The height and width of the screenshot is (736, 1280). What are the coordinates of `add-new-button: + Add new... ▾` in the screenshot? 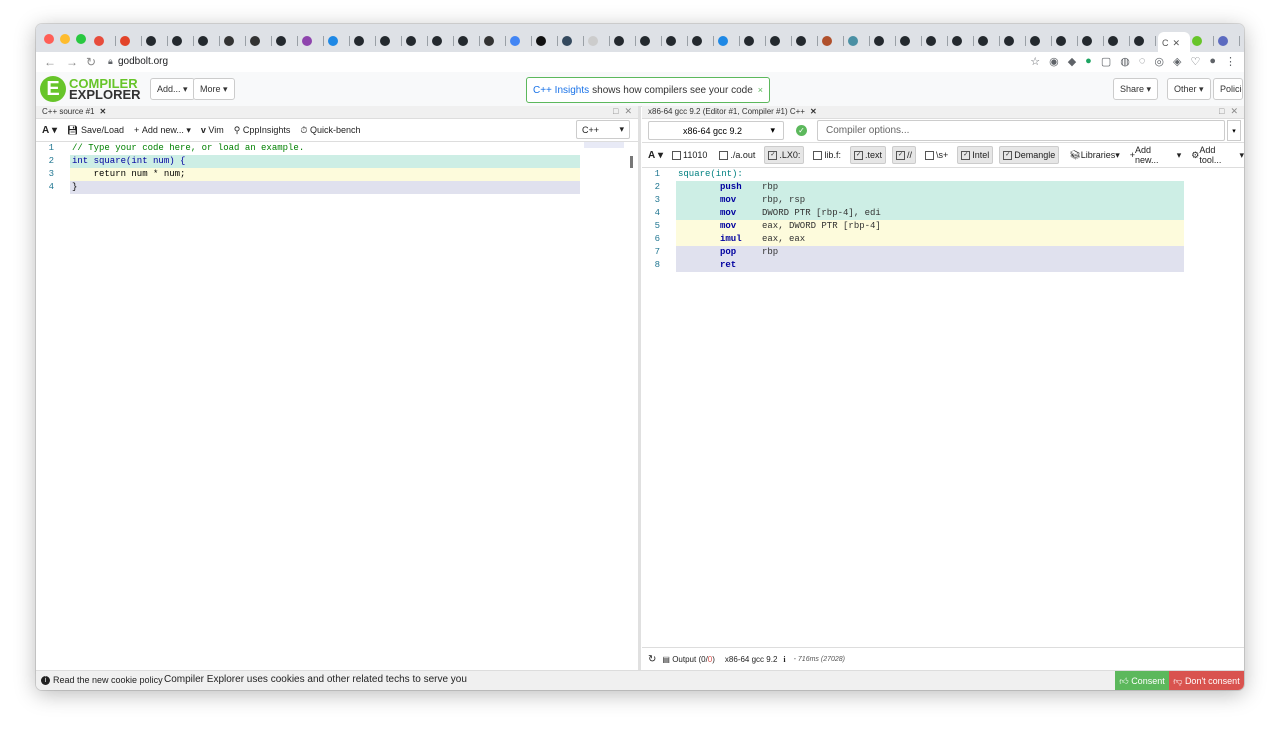 It's located at (1155, 155).